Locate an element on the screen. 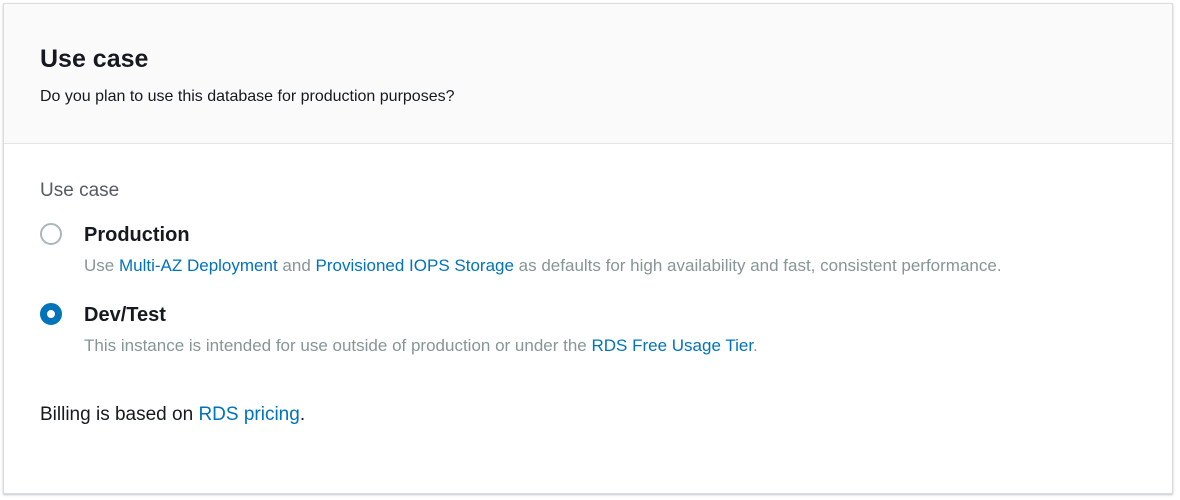 The image size is (1180, 500). dev-test-desc-text-2: . is located at coordinates (755, 345).